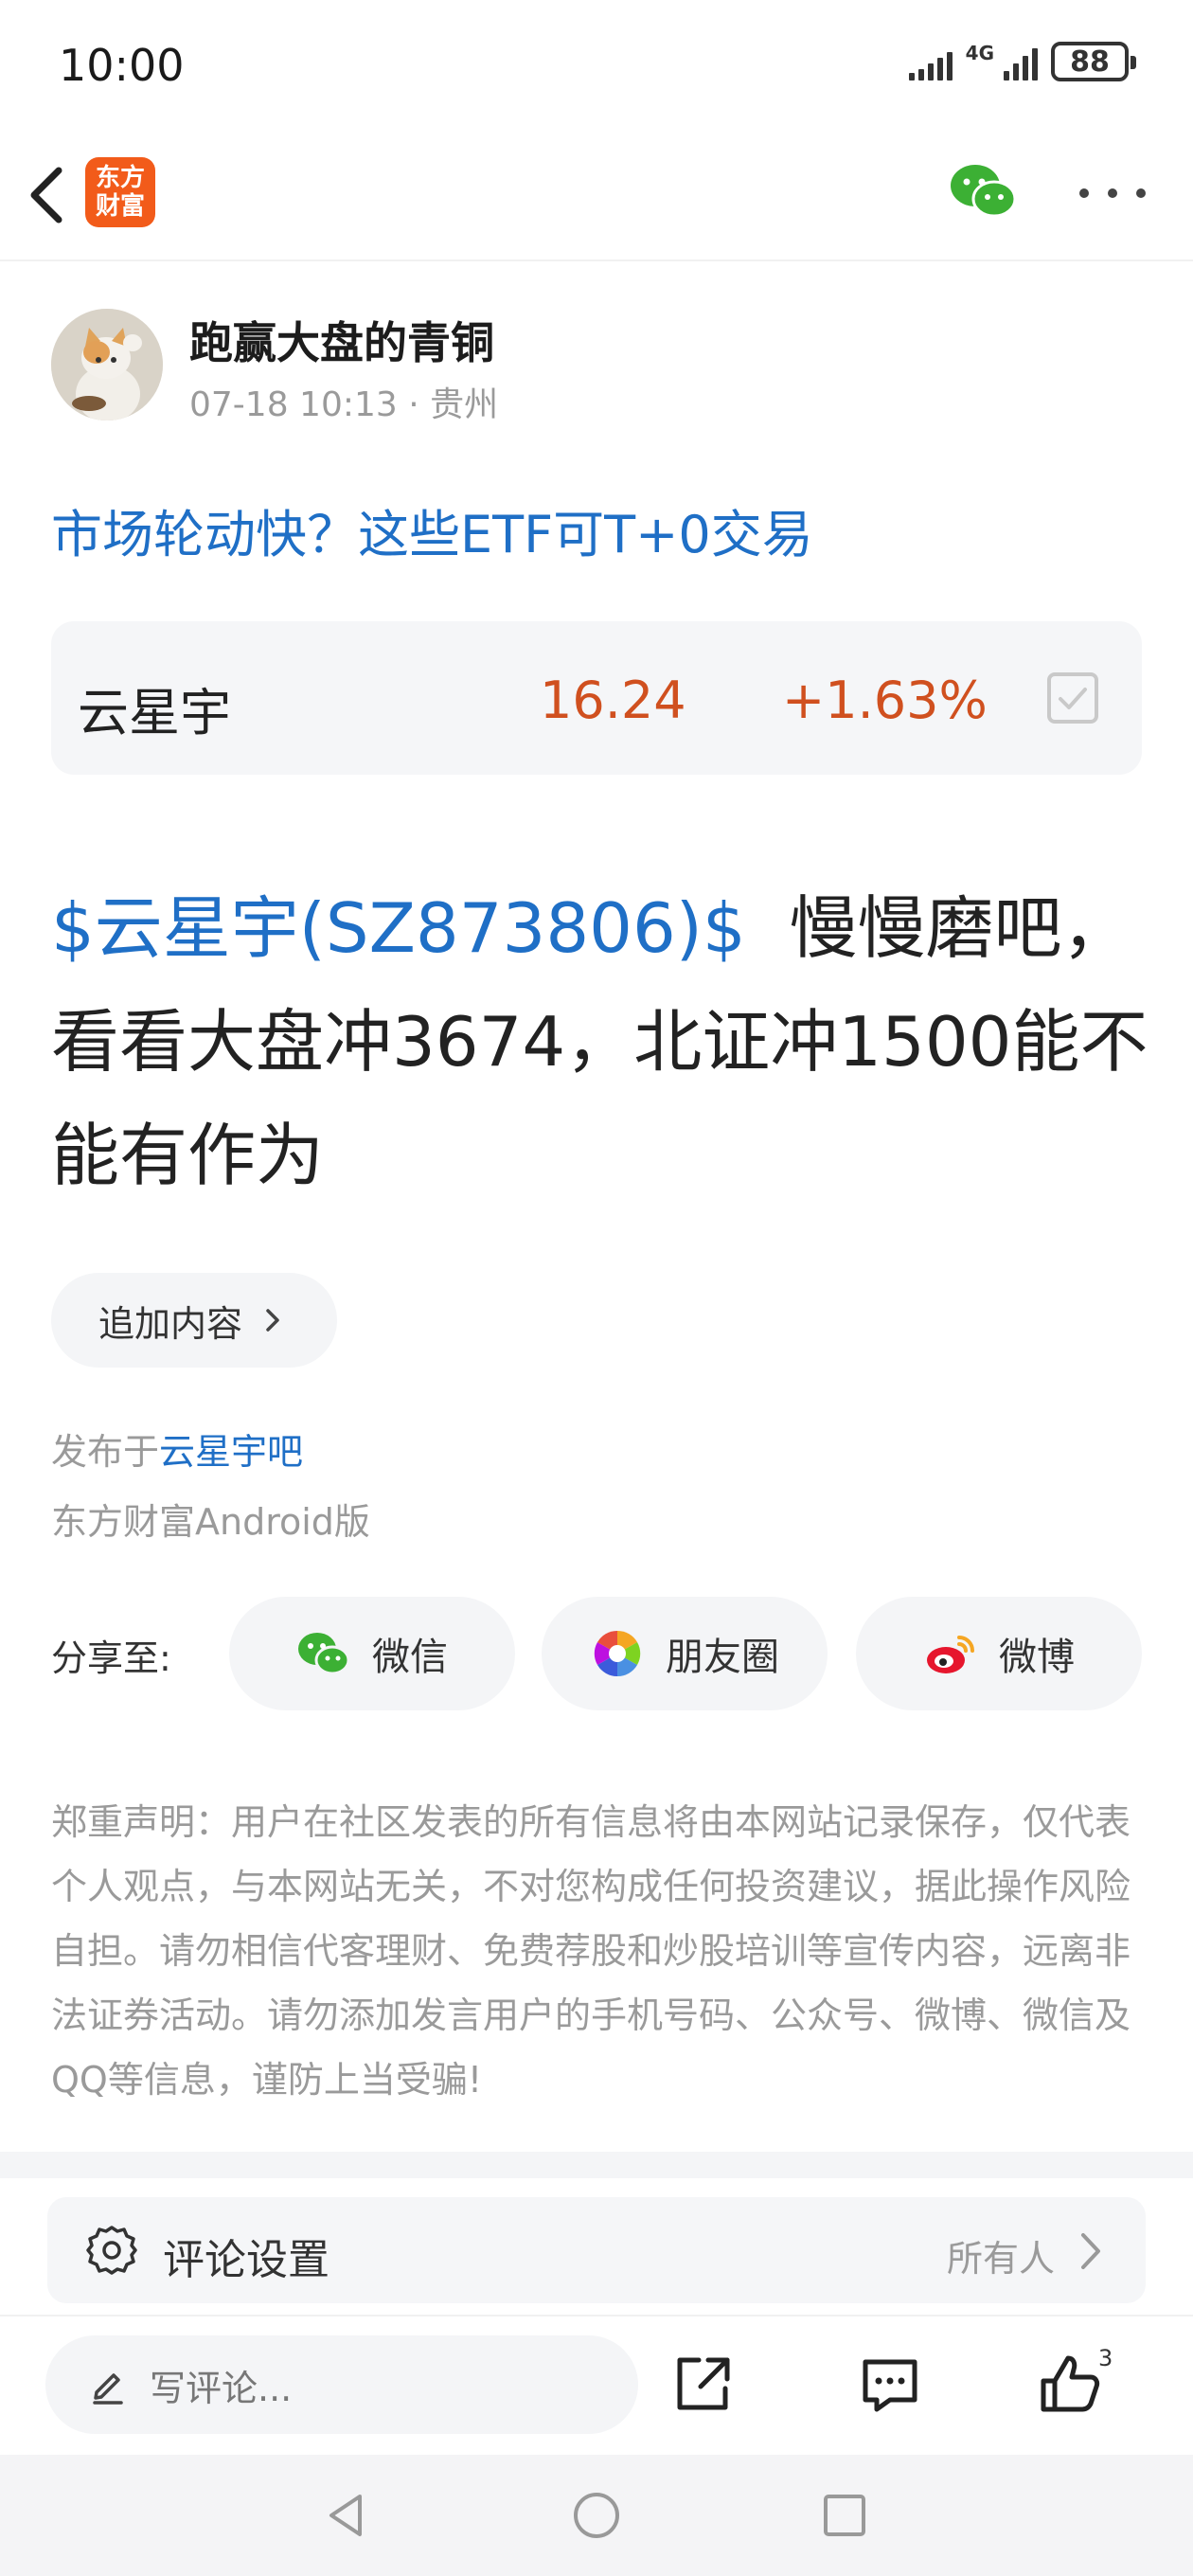 This screenshot has width=1193, height=2576. Describe the element at coordinates (617, 1653) in the screenshot. I see `moments-icon` at that location.